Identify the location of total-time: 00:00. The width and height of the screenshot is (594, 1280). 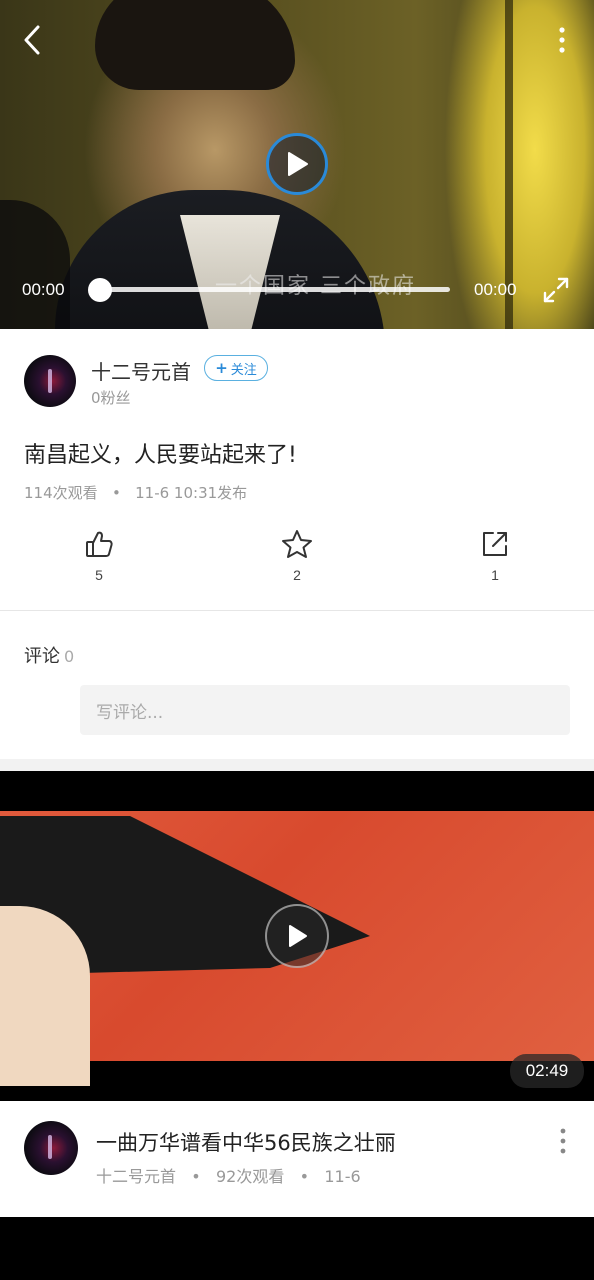
(495, 289).